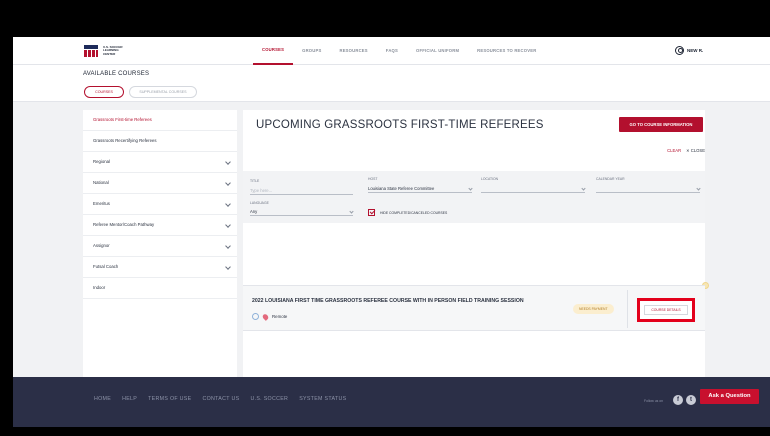 The height and width of the screenshot is (436, 770). What do you see at coordinates (106, 266) in the screenshot?
I see `sidebar-item-label: Futsal Coach` at bounding box center [106, 266].